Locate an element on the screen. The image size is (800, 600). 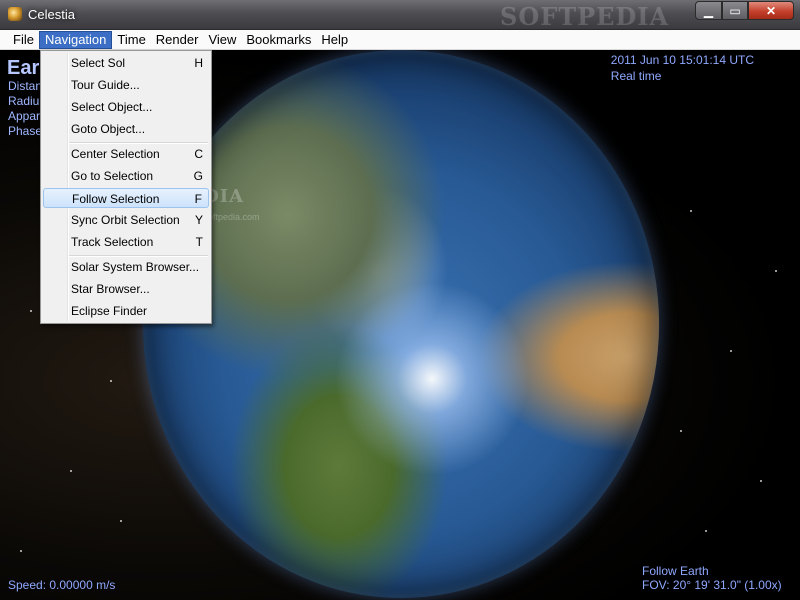
selected-object-name: Ear is located at coordinates (23, 68).